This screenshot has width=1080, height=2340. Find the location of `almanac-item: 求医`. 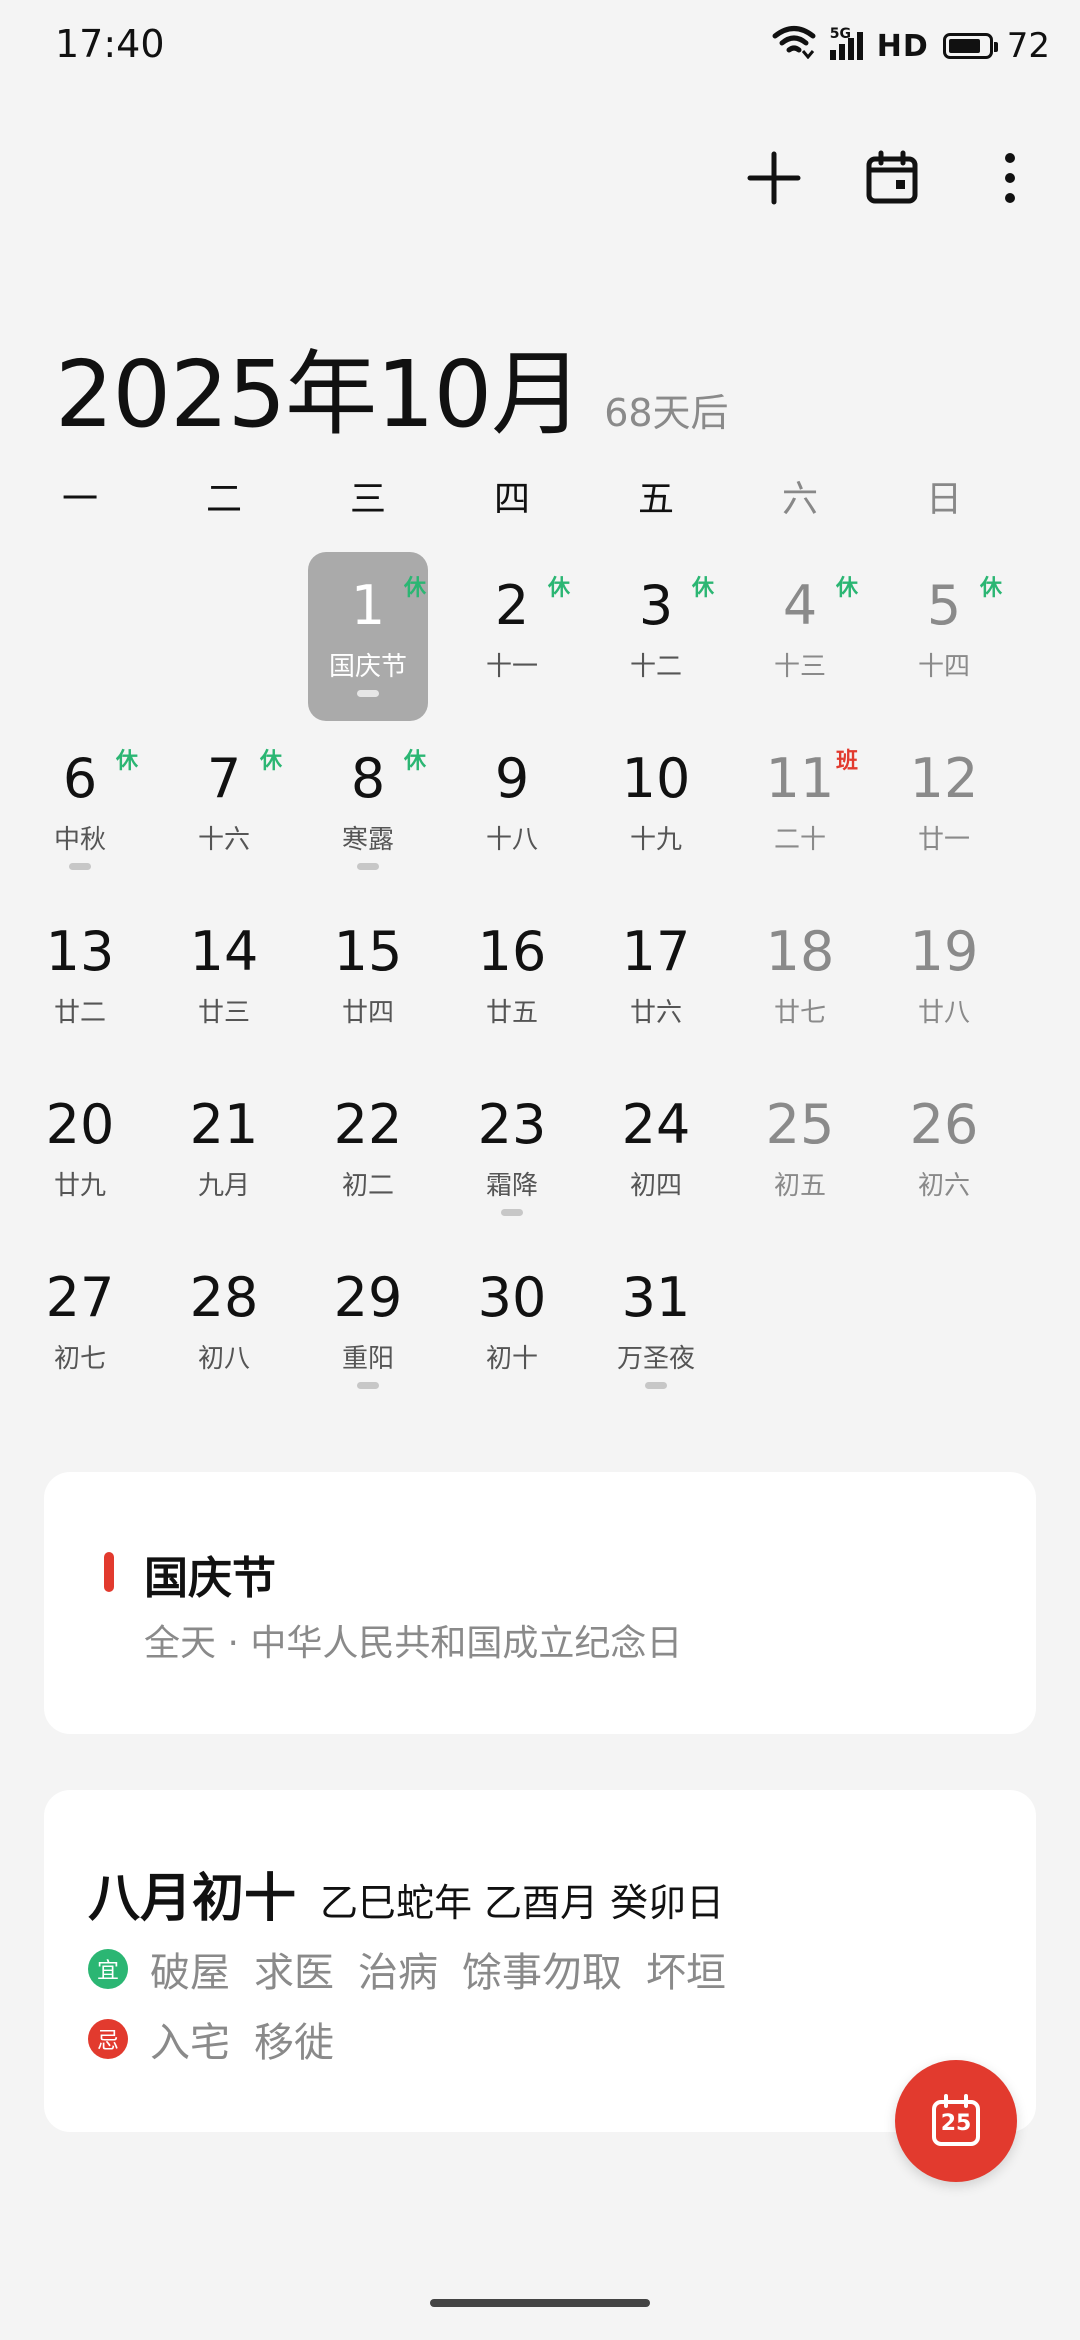

almanac-item: 求医 is located at coordinates (294, 1973).